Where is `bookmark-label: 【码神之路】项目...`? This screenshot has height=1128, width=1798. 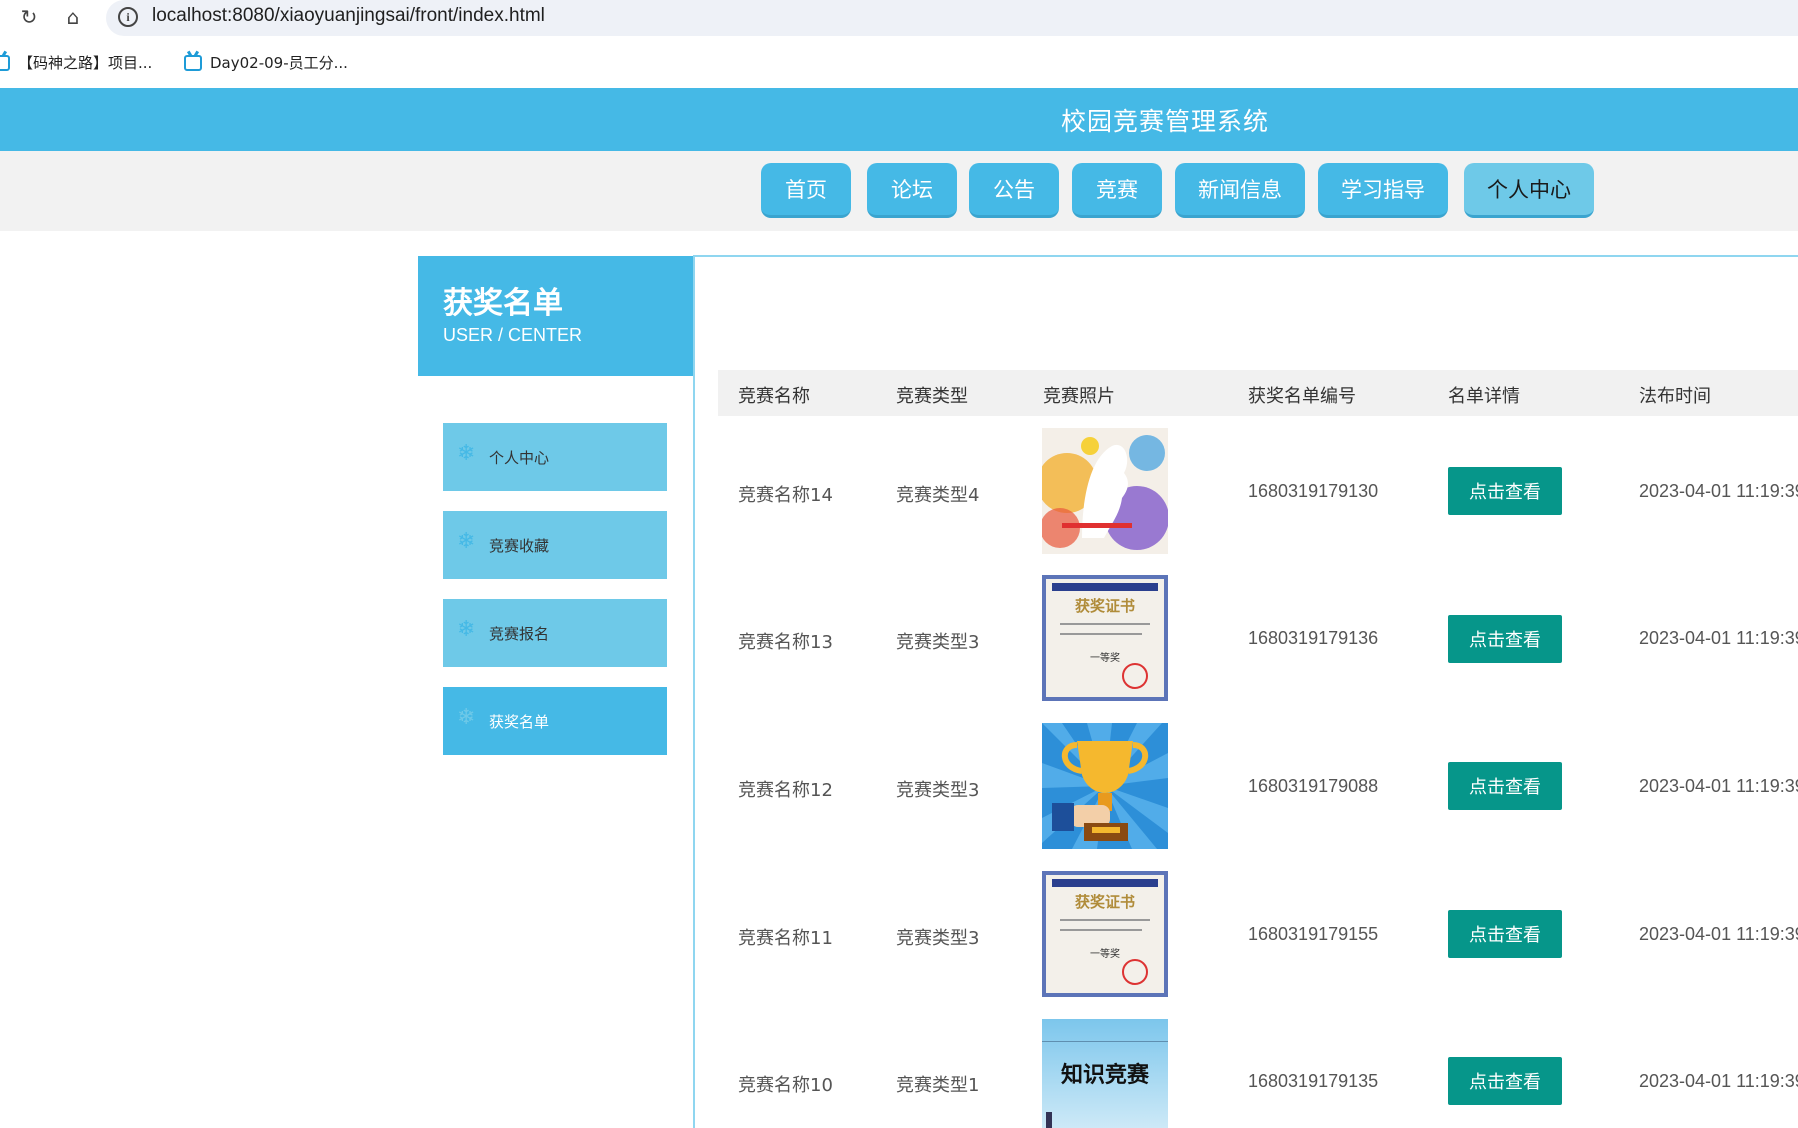
bookmark-label: 【码神之路】项目... is located at coordinates (85, 63).